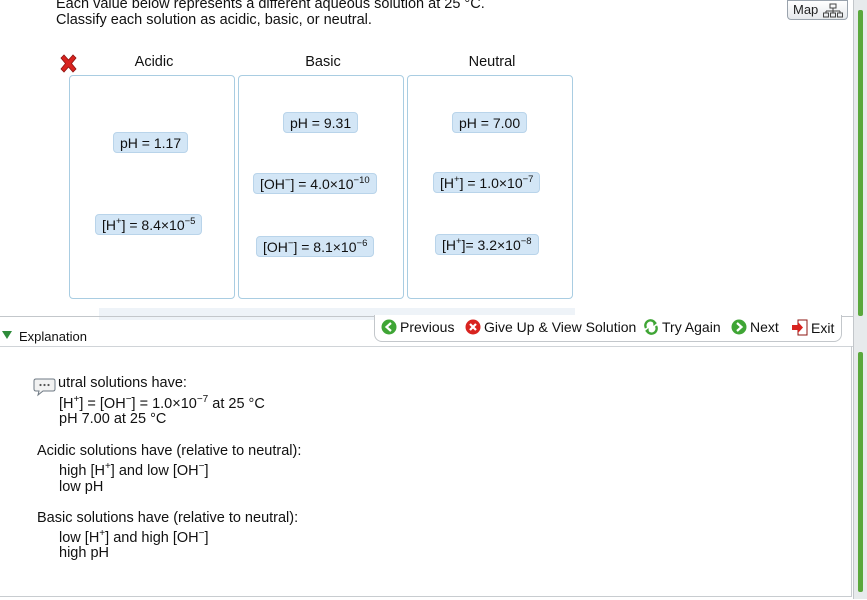 Image resolution: width=867 pixels, height=600 pixels. What do you see at coordinates (473, 327) in the screenshot?
I see `give-up-icon` at bounding box center [473, 327].